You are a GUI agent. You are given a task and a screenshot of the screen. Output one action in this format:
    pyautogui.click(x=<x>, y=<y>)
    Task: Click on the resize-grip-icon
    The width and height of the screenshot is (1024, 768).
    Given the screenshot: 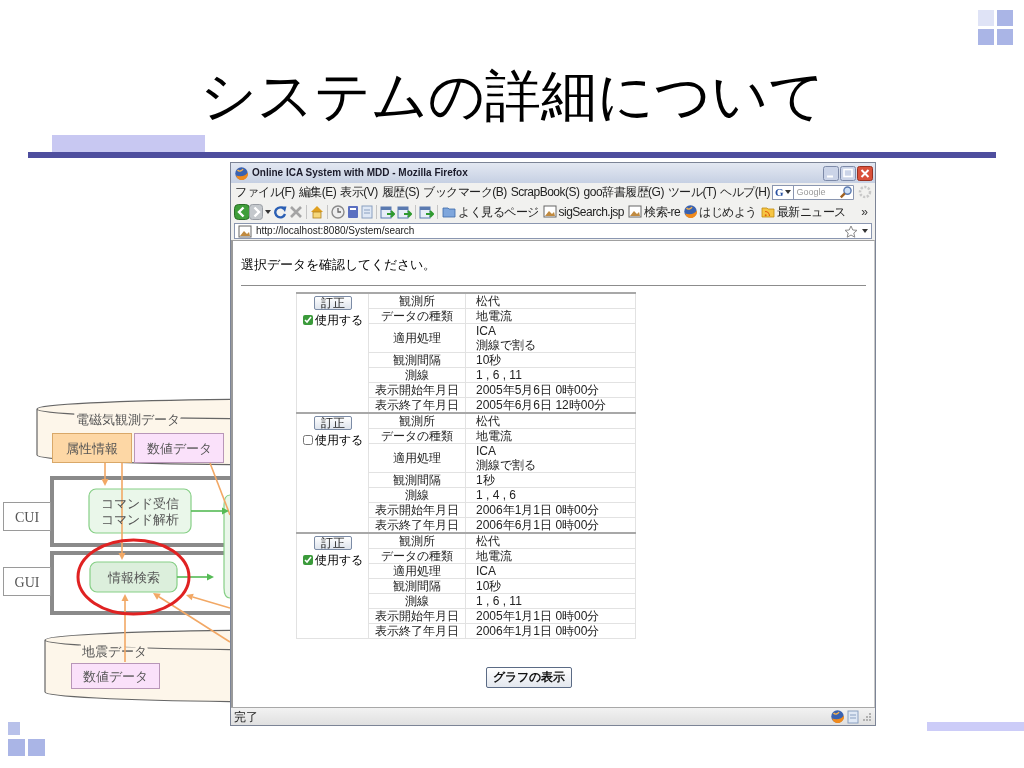 What is the action you would take?
    pyautogui.click(x=867, y=716)
    